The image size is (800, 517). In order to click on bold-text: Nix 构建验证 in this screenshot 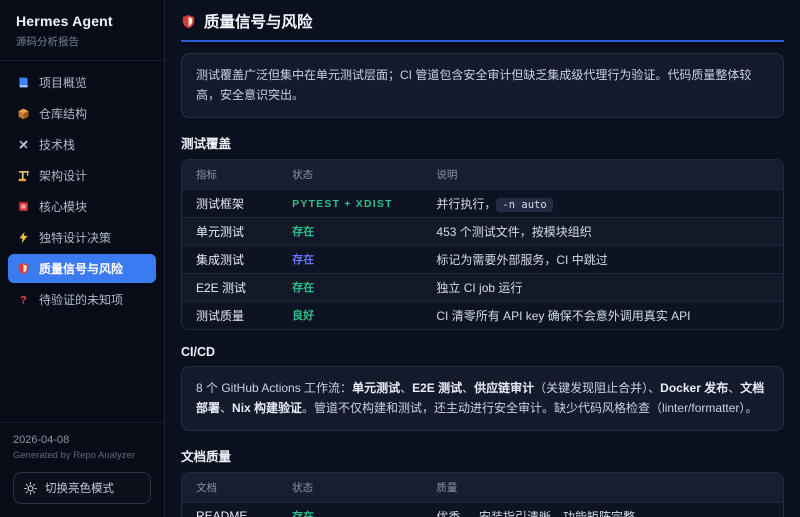, I will do `click(267, 408)`.